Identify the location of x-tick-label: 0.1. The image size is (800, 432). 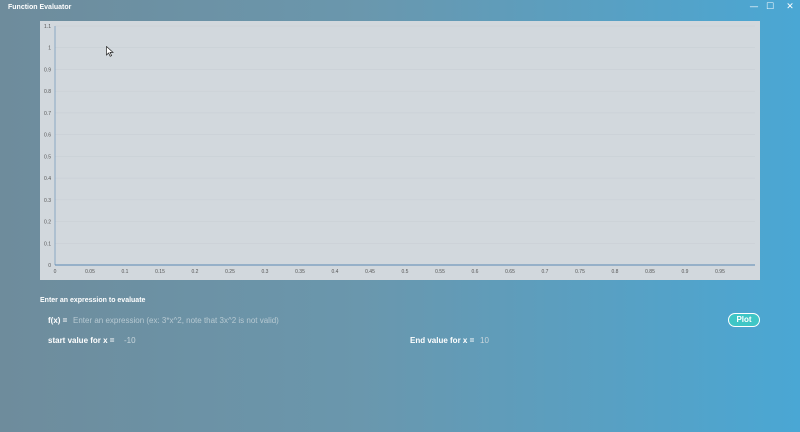
(125, 272).